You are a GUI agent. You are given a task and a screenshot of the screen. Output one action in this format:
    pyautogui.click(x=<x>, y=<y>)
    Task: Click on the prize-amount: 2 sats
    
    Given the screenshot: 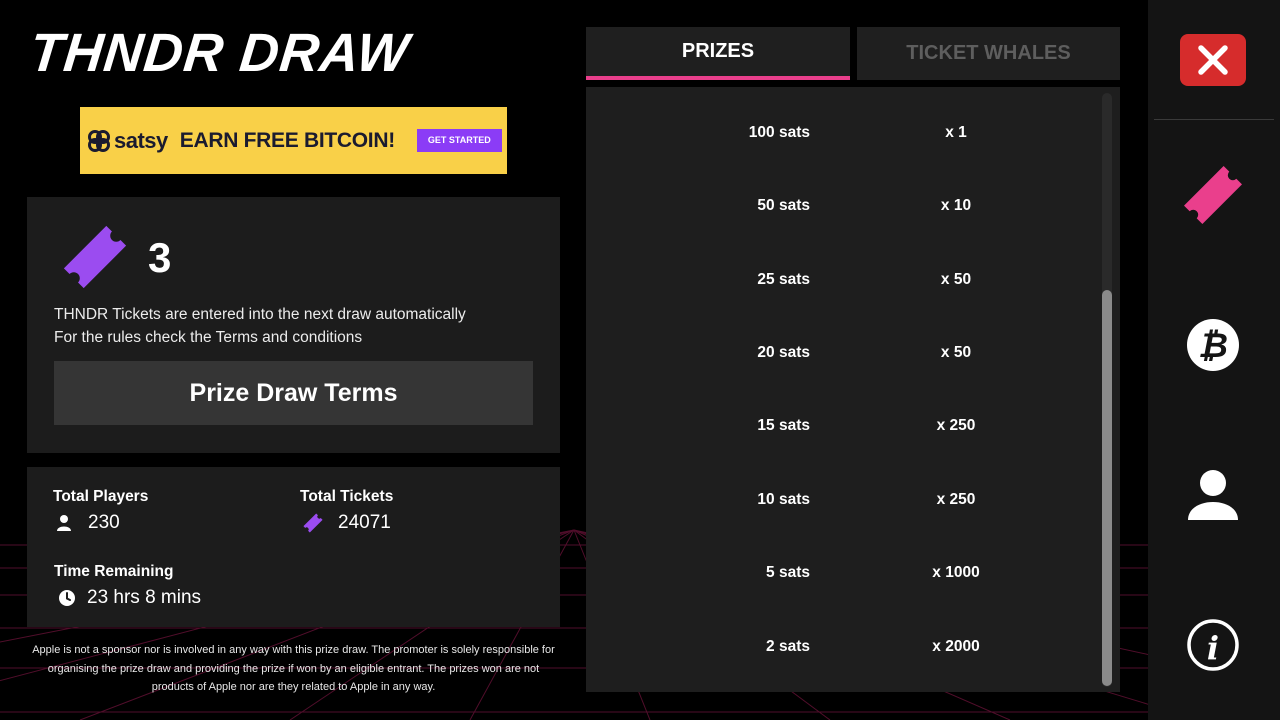 What is the action you would take?
    pyautogui.click(x=788, y=646)
    